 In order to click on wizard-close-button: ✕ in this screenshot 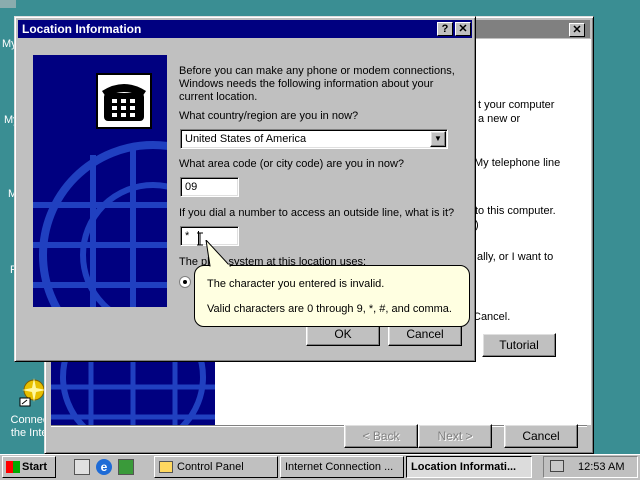, I will do `click(577, 30)`.